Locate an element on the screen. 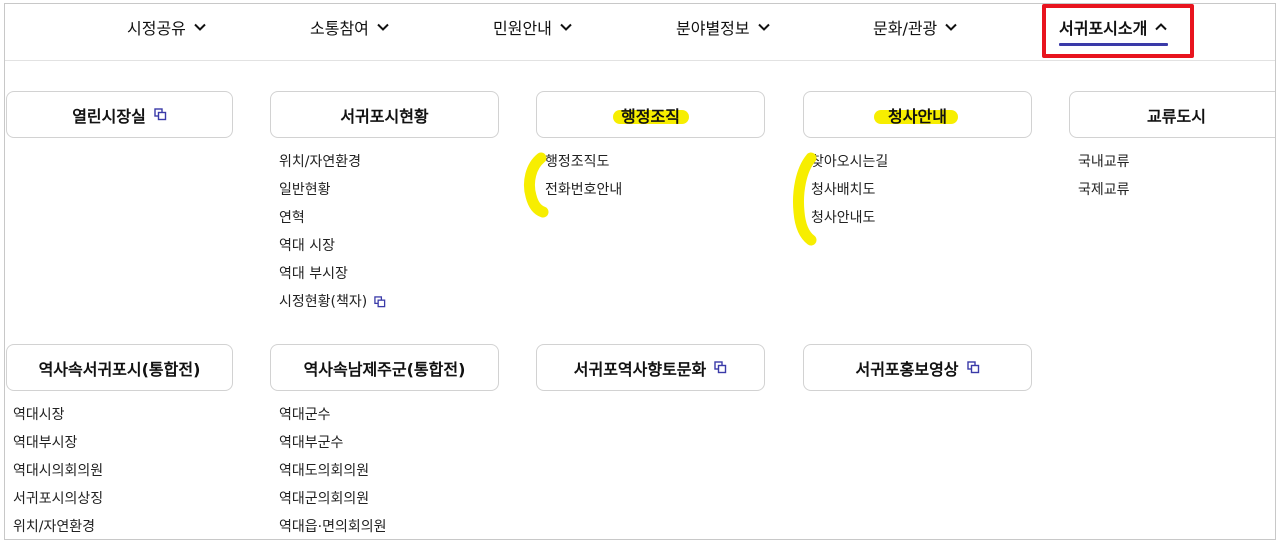 This screenshot has height=545, width=1280. link-label: 전화번호안내 is located at coordinates (584, 190).